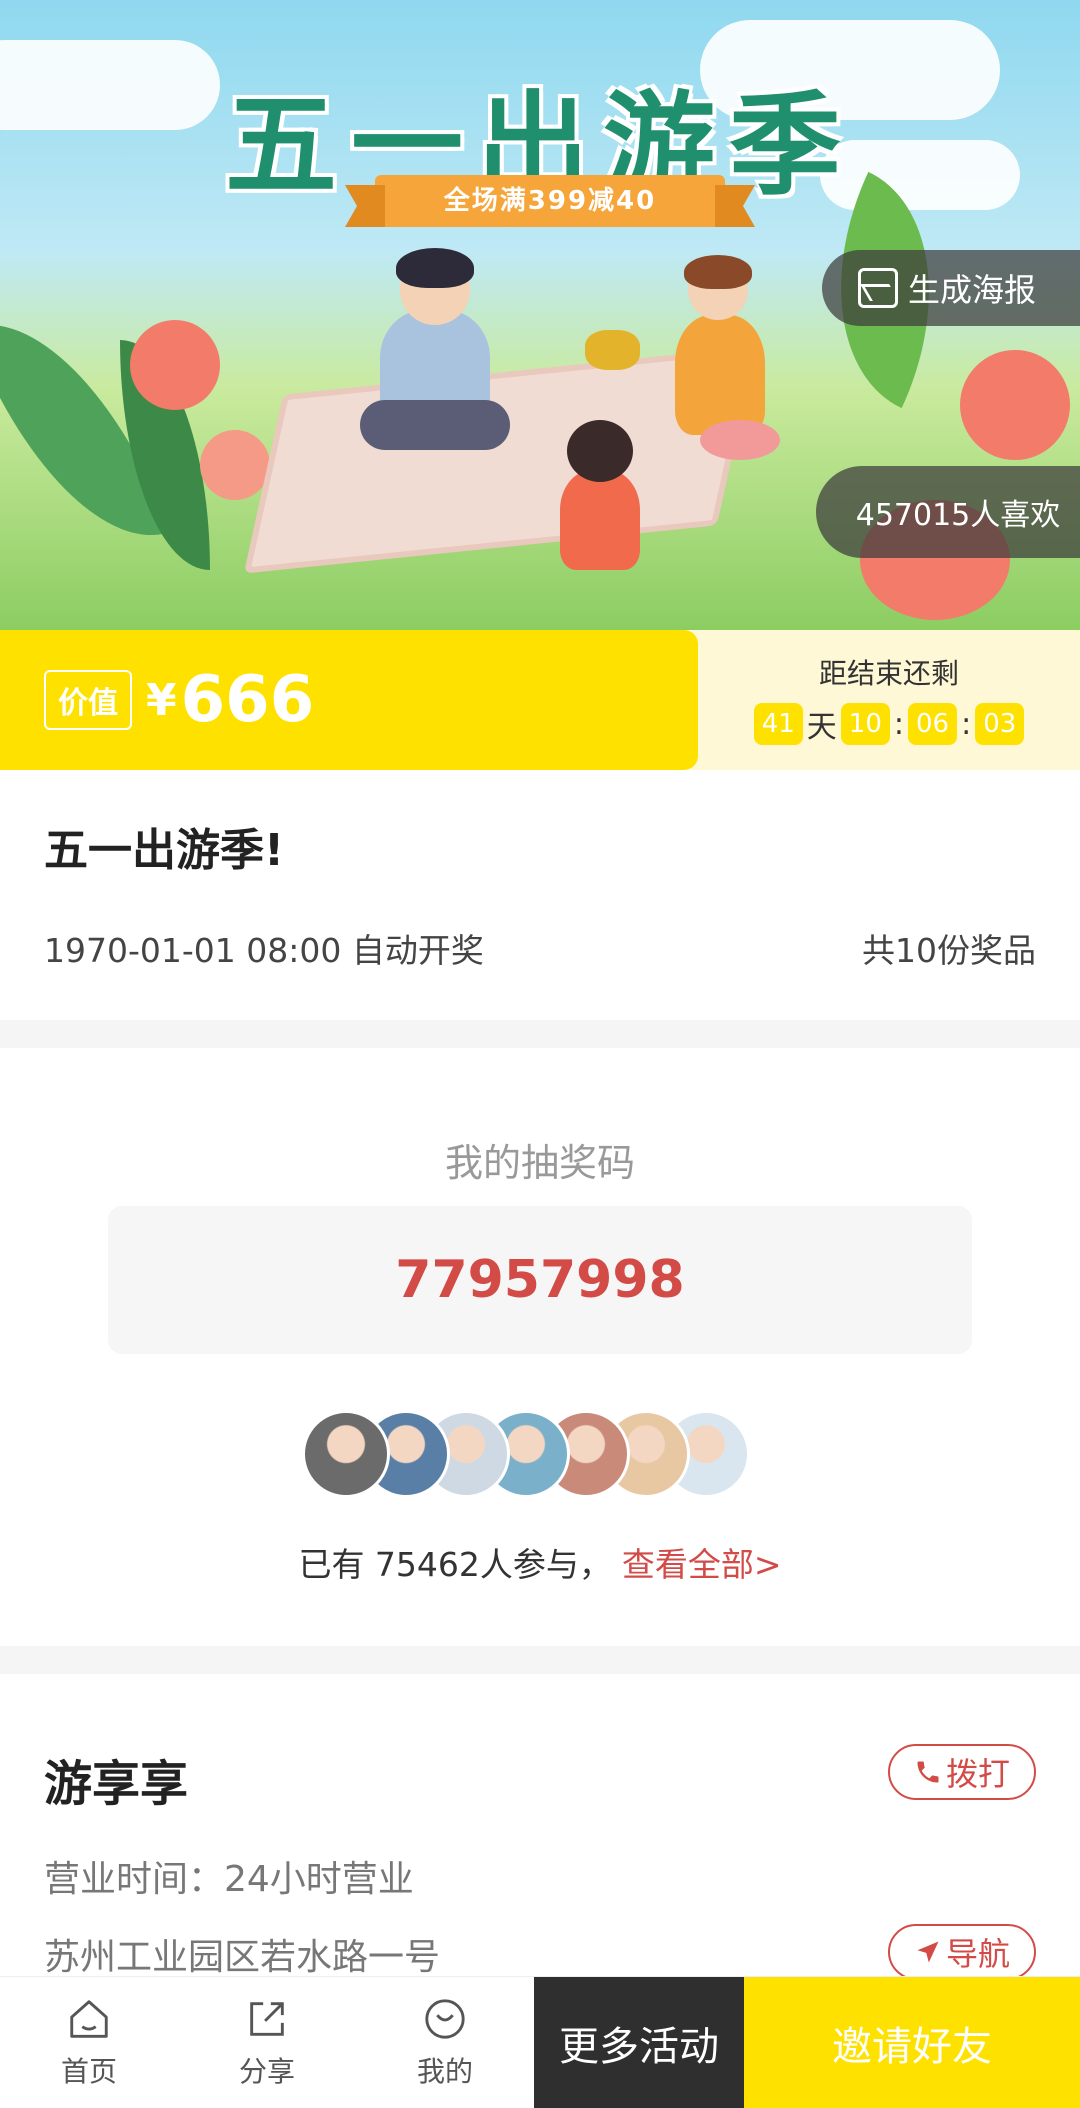  I want to click on tab-mine: 我的, so click(445, 2042).